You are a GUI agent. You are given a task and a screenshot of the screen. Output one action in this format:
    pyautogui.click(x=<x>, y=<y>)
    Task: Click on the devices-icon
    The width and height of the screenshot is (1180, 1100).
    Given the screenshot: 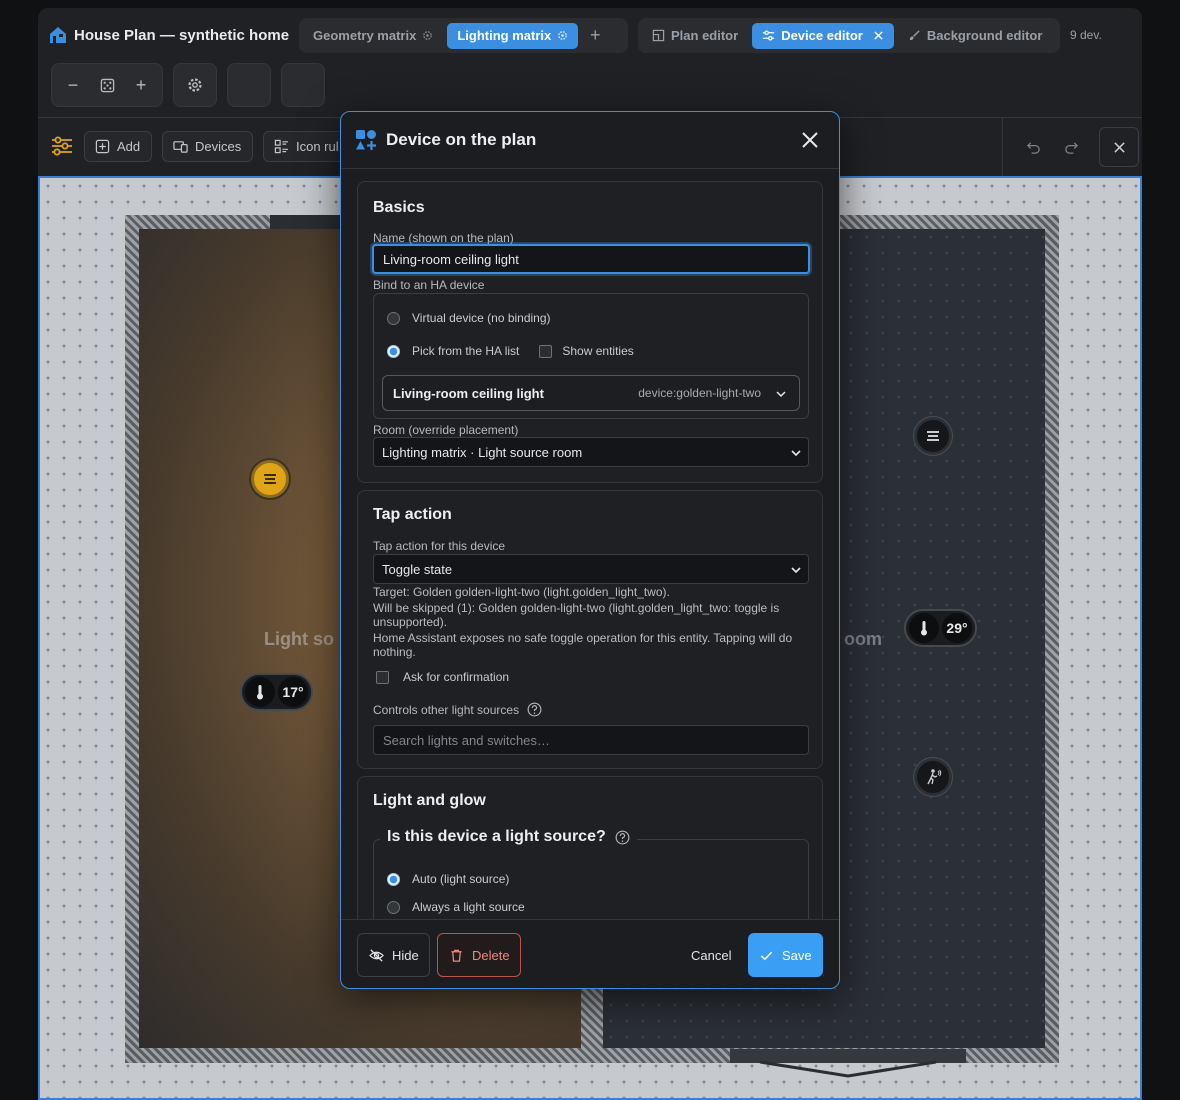 What is the action you would take?
    pyautogui.click(x=180, y=147)
    